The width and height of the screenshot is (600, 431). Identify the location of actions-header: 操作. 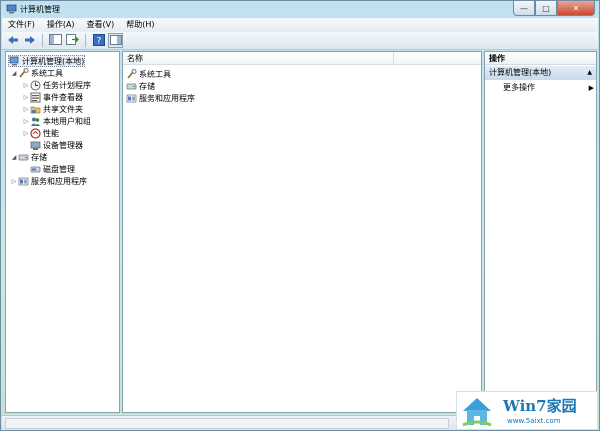
(540, 58).